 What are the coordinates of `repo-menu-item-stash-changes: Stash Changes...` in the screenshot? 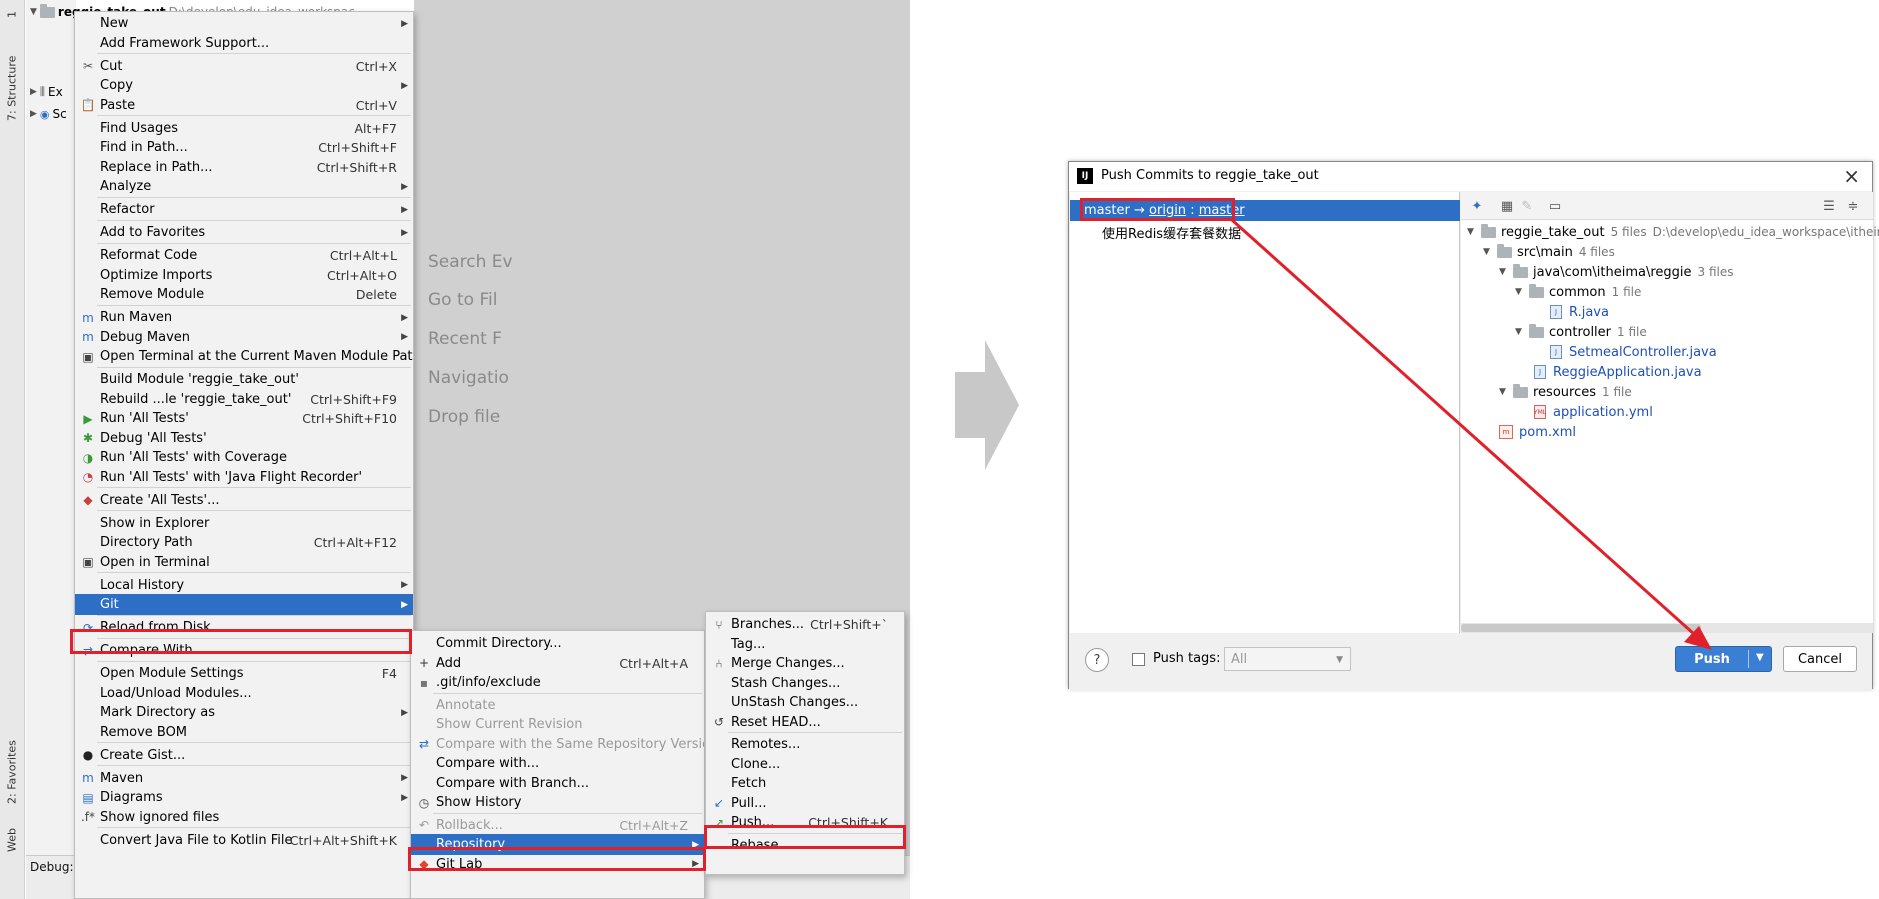 It's located at (805, 683).